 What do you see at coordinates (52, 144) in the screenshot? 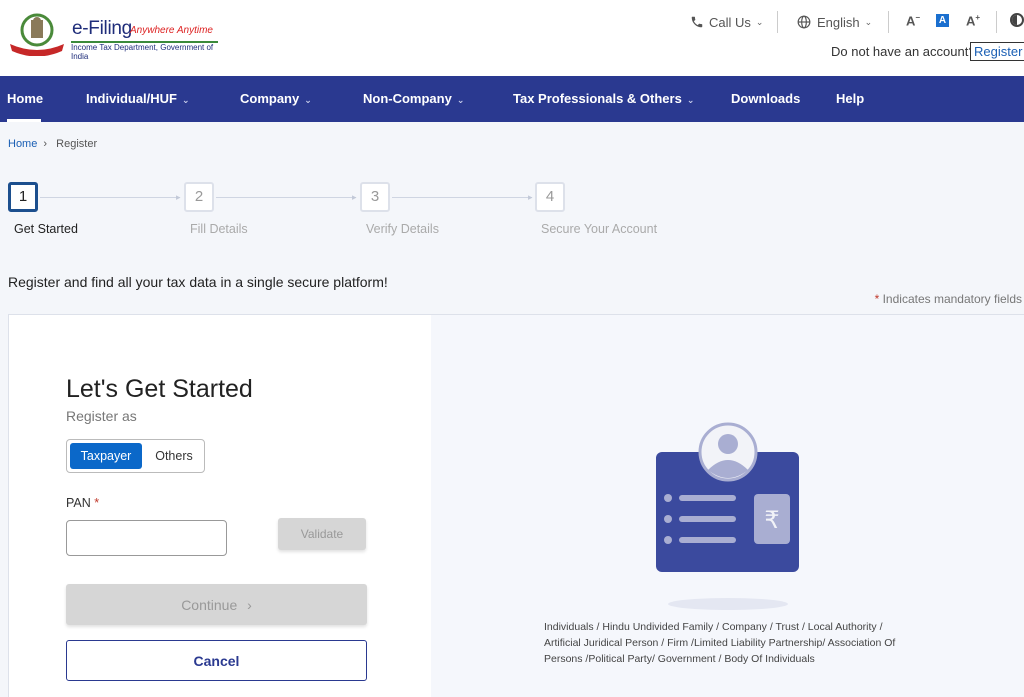
I see `breadcrumb: Home › Register` at bounding box center [52, 144].